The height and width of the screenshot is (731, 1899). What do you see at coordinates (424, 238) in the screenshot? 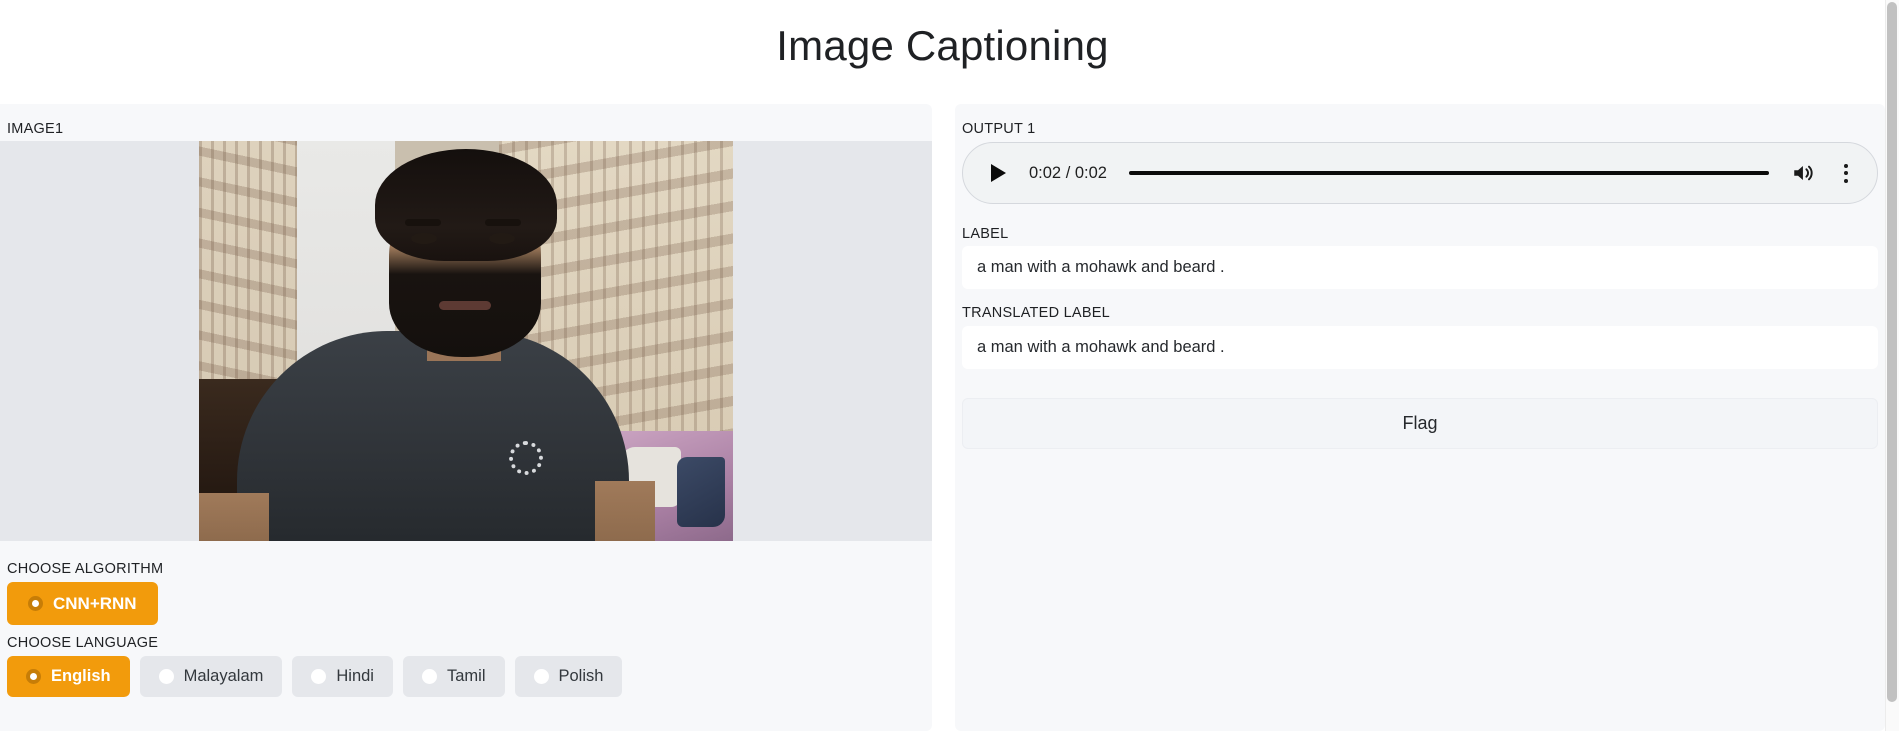
I see `person-eye-left` at bounding box center [424, 238].